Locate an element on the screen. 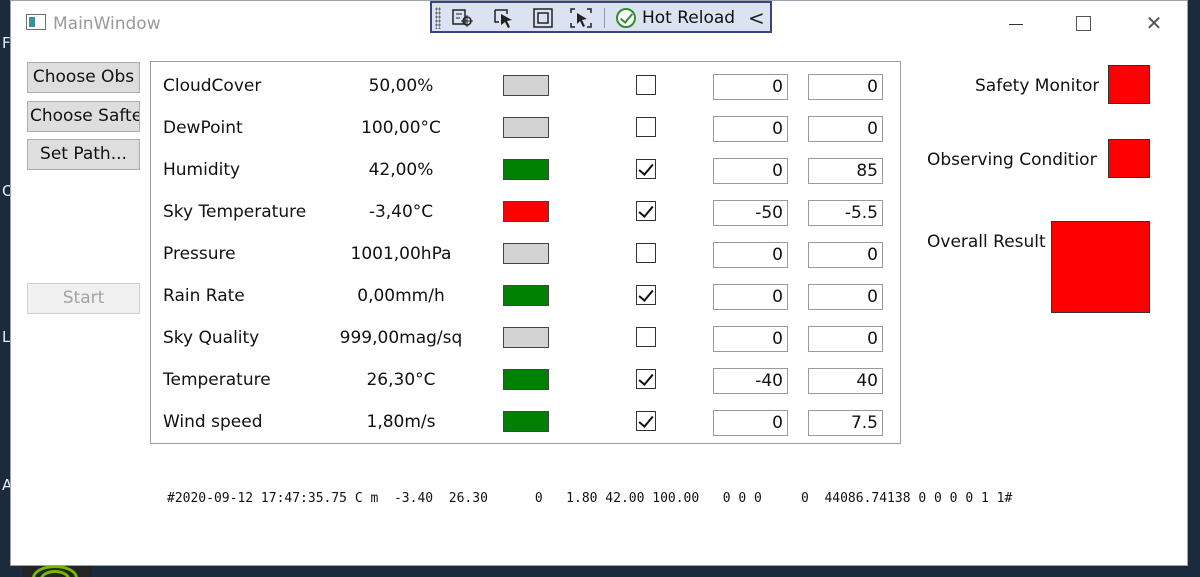  sensor-row-sky-quality: Sky Quality 999,00mag/sq 0 0 is located at coordinates (525, 337).